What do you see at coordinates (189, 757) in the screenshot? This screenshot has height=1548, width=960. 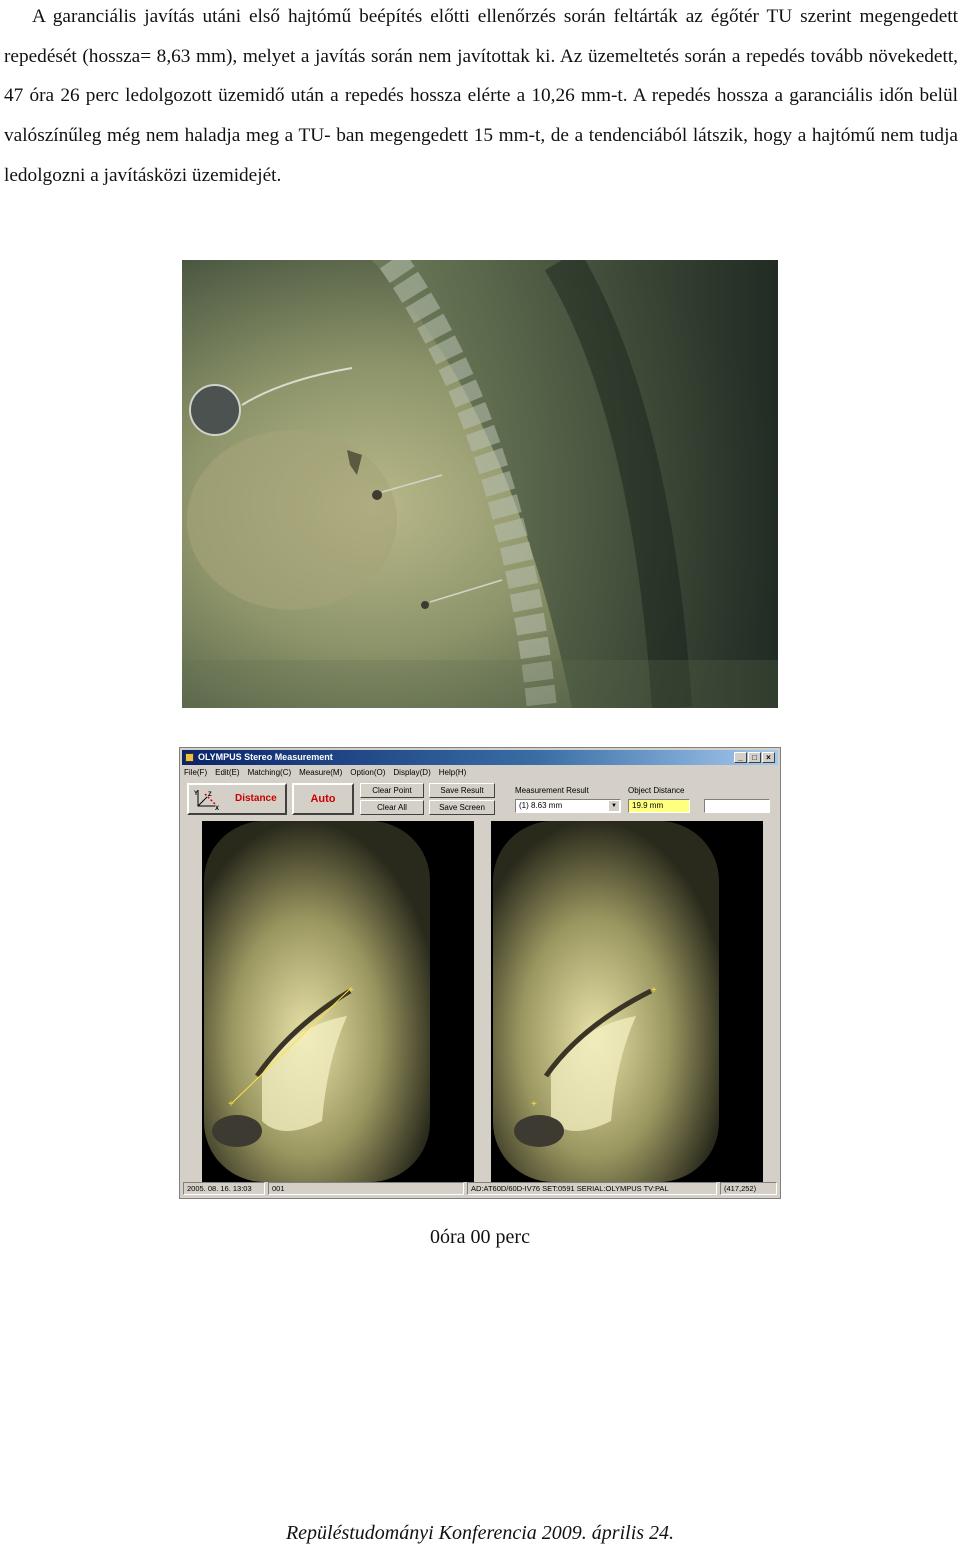 I see `olympus-logo-icon` at bounding box center [189, 757].